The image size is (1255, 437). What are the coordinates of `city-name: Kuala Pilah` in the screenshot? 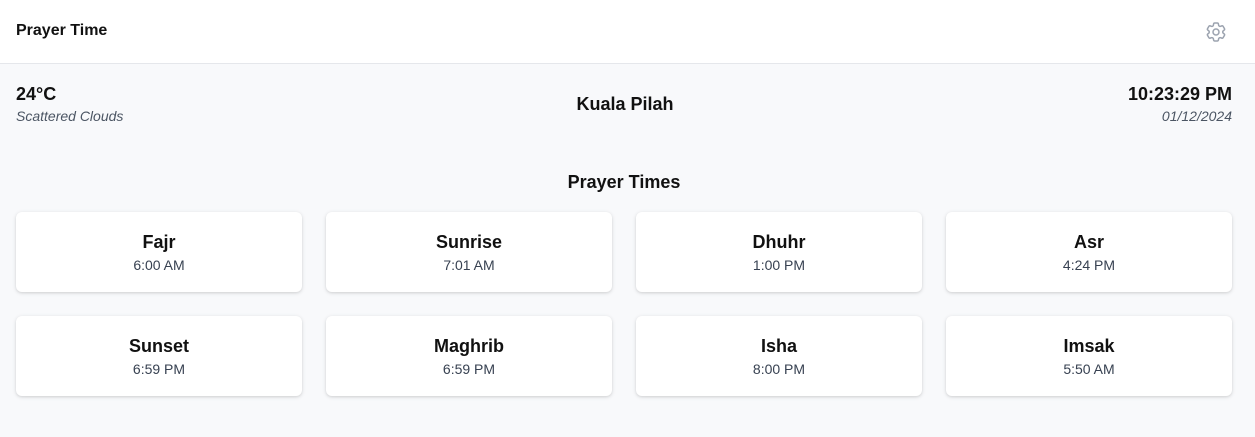 It's located at (625, 104).